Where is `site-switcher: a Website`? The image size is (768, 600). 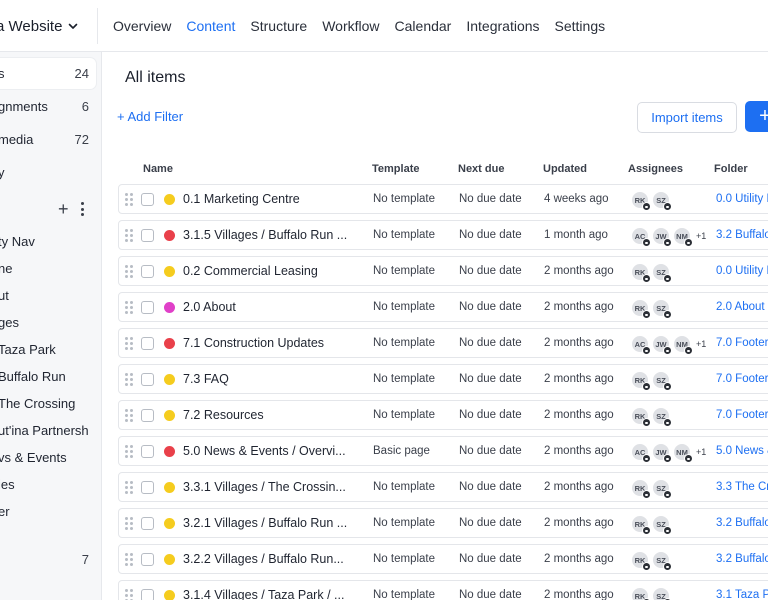 site-switcher: a Website is located at coordinates (47, 26).